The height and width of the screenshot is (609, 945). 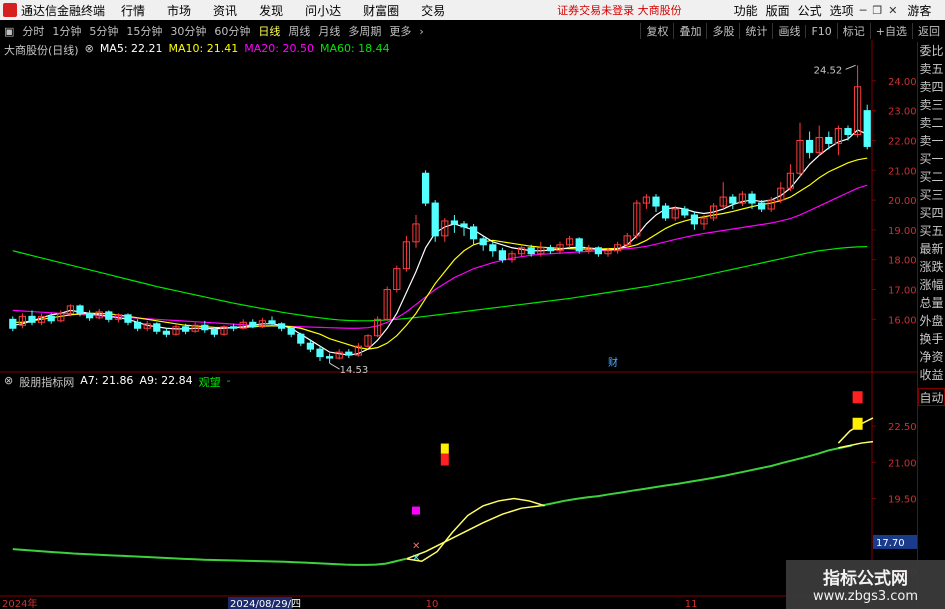 I want to click on close-icon: ✕, so click(x=892, y=10).